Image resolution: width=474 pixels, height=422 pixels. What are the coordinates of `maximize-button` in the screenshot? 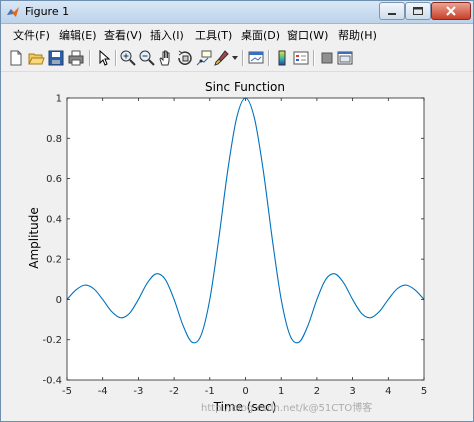 It's located at (418, 11).